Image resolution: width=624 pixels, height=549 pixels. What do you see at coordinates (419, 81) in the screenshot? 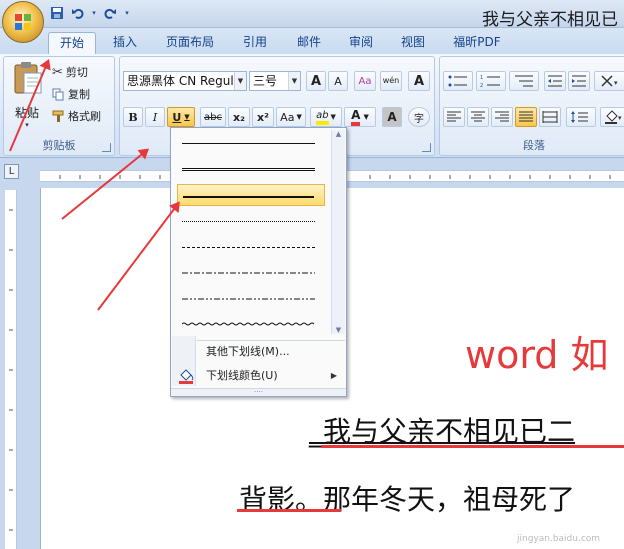
I see `character-border-button: A` at bounding box center [419, 81].